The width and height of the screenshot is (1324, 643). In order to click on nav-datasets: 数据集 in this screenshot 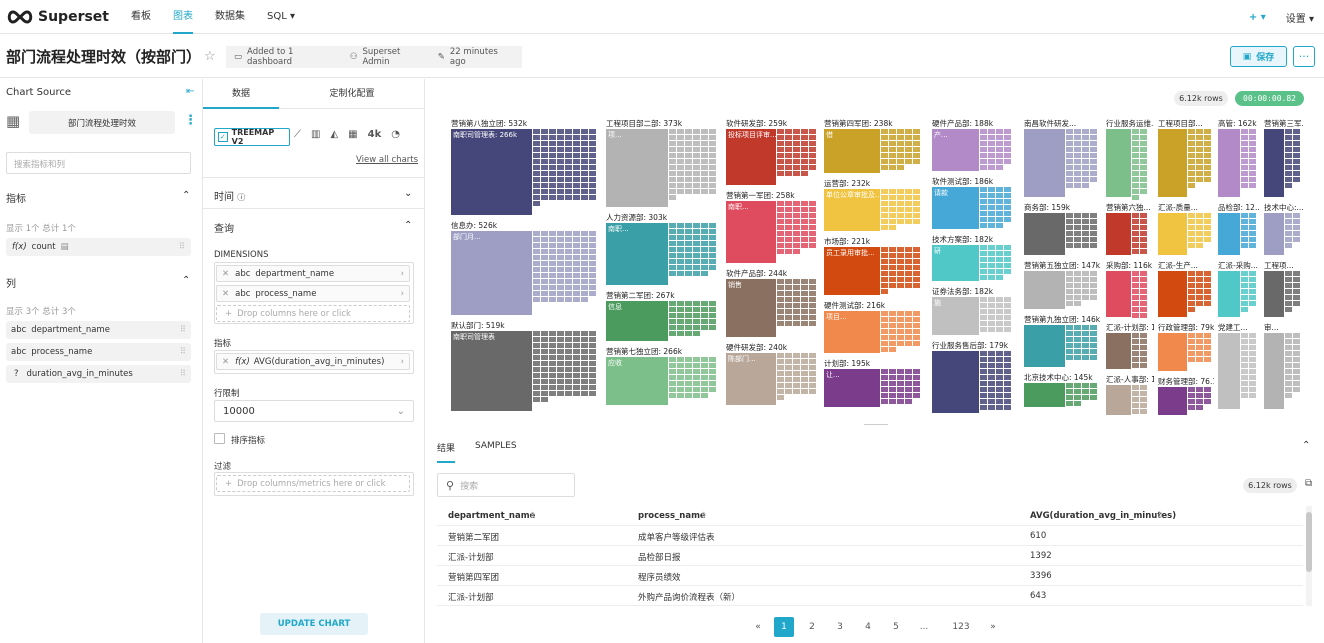, I will do `click(230, 17)`.